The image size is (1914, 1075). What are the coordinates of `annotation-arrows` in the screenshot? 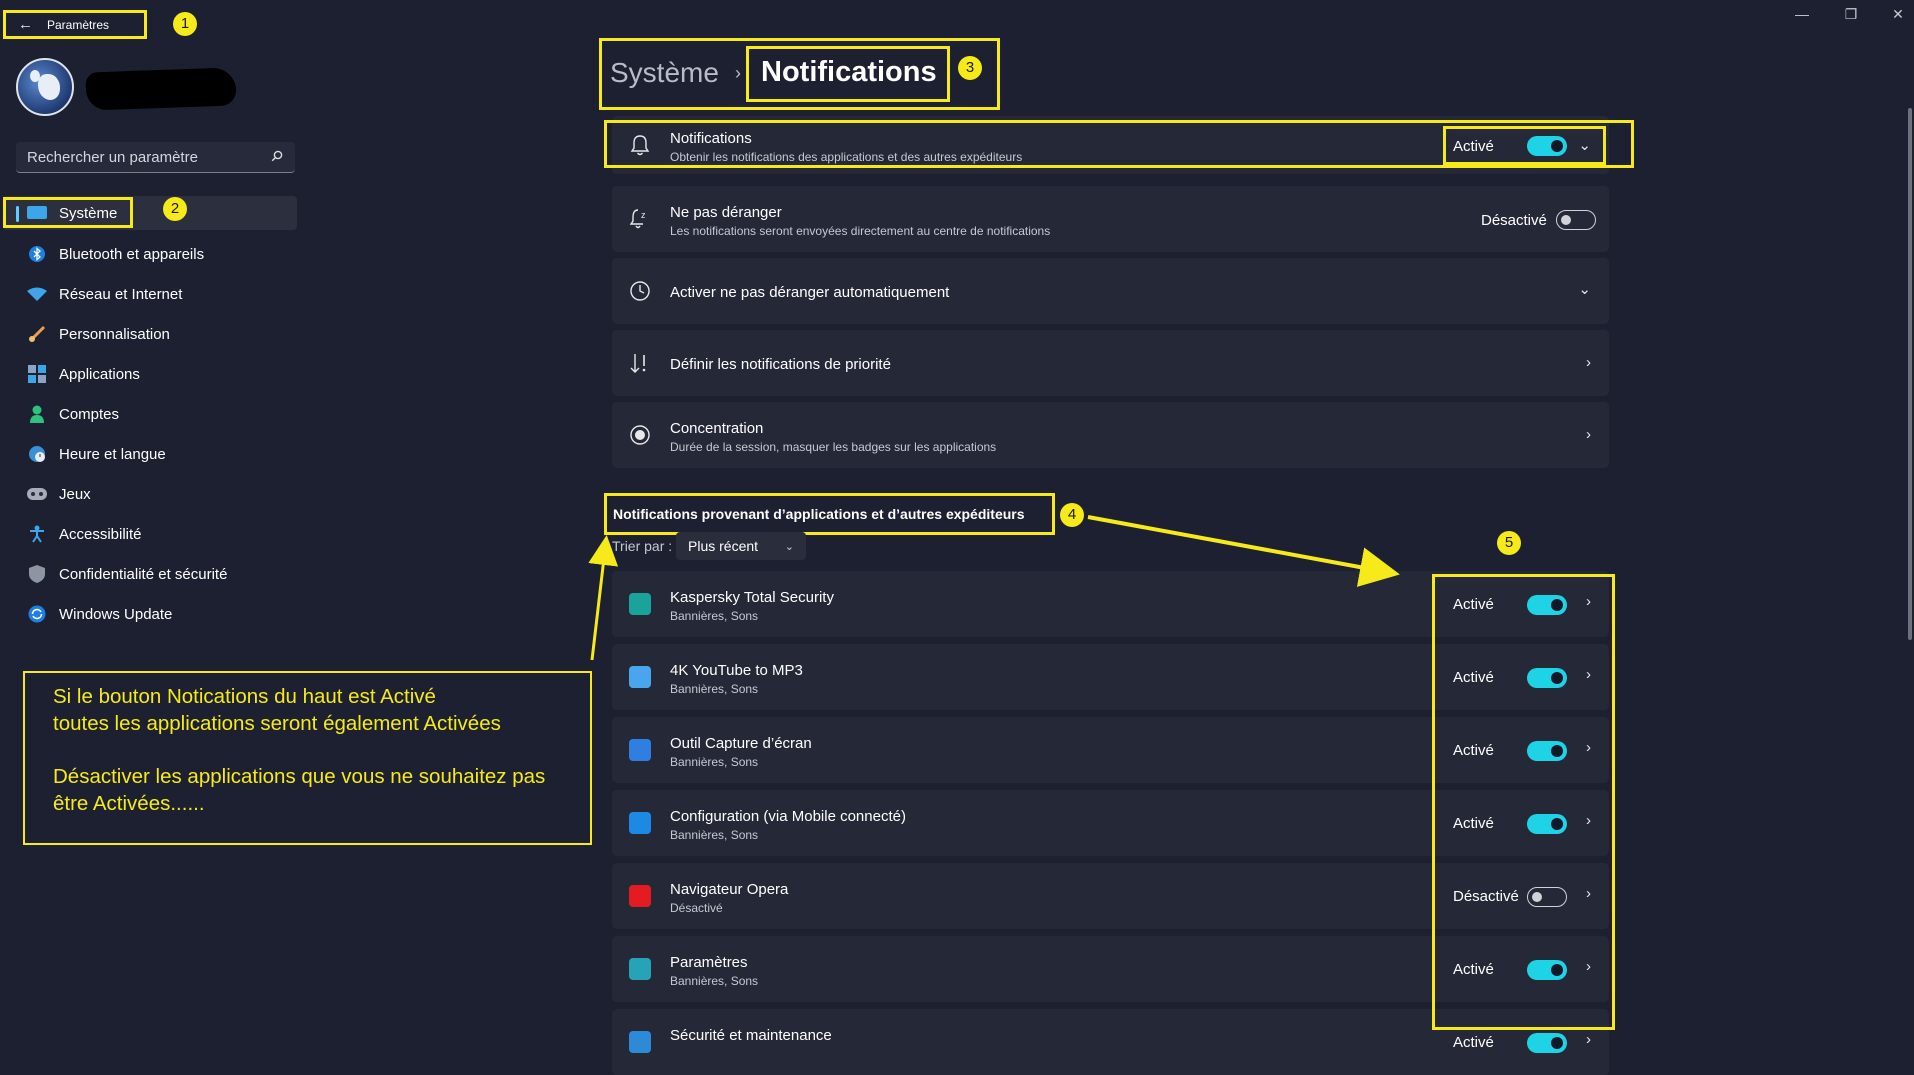 It's located at (994, 588).